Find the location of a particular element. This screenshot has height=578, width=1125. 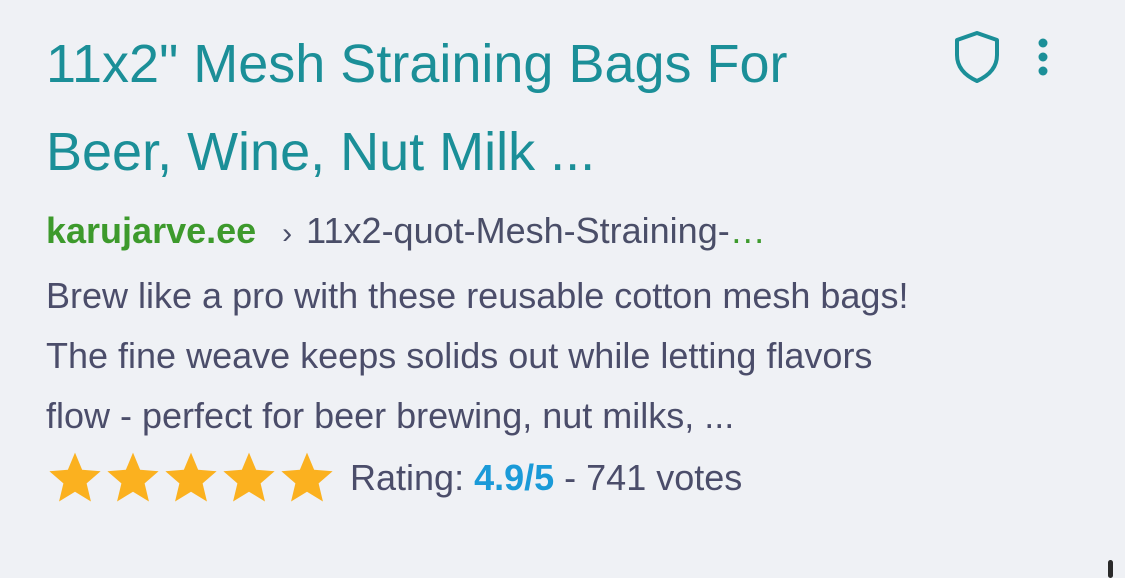

shield-icon is located at coordinates (977, 57).